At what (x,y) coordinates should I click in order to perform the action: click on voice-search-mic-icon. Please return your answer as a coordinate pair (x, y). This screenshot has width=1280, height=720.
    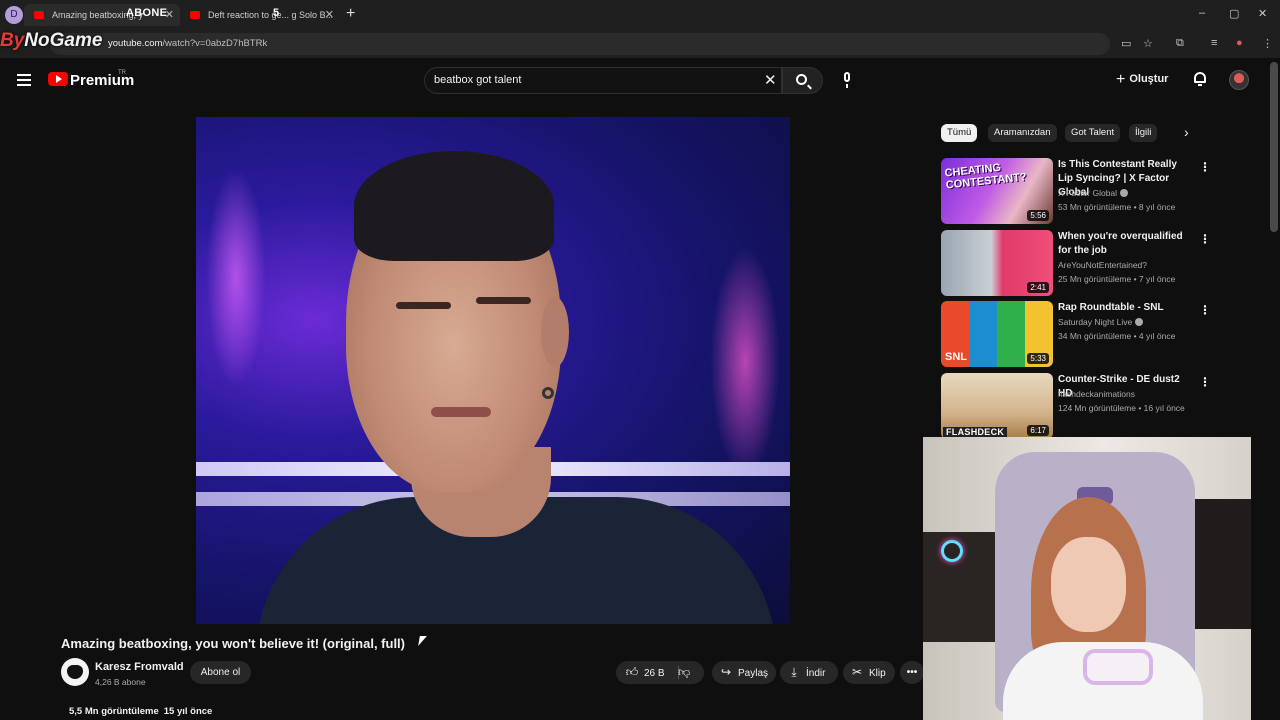
    Looking at the image, I should click on (847, 80).